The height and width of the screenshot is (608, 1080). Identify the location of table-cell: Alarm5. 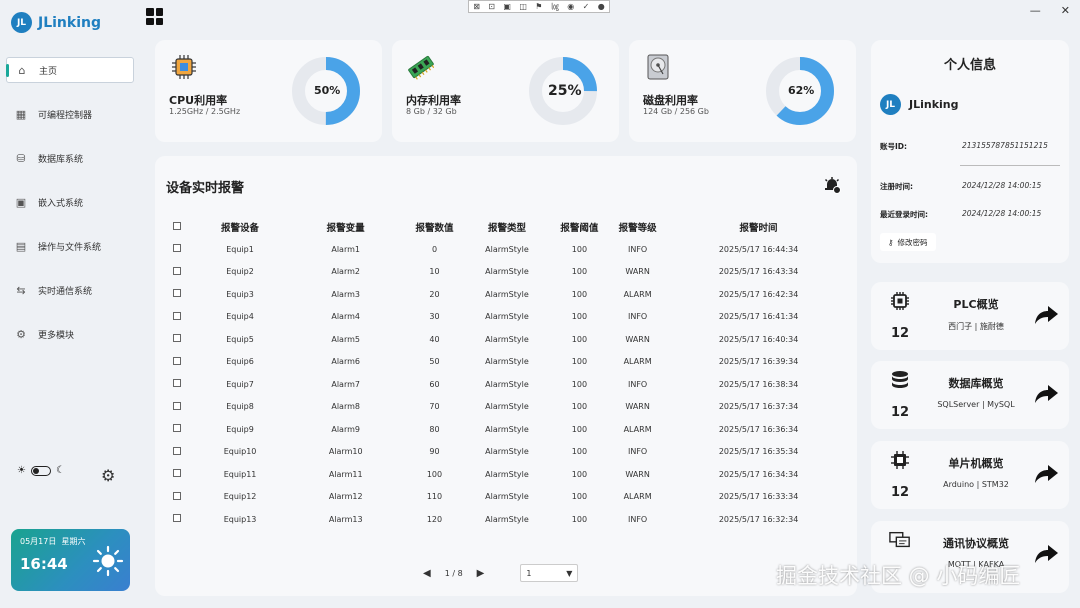
(345, 339).